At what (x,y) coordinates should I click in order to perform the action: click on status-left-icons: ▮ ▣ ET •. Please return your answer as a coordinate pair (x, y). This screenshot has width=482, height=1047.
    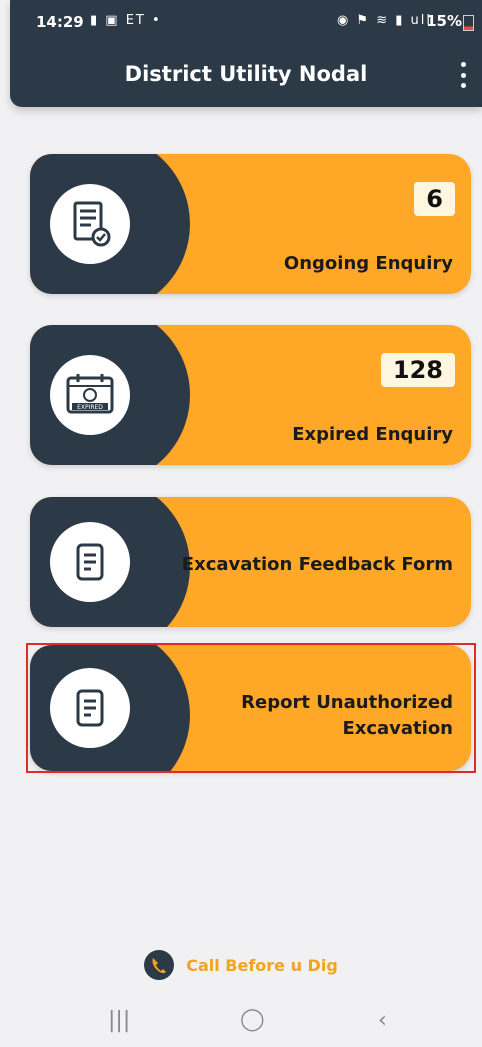
    Looking at the image, I should click on (126, 20).